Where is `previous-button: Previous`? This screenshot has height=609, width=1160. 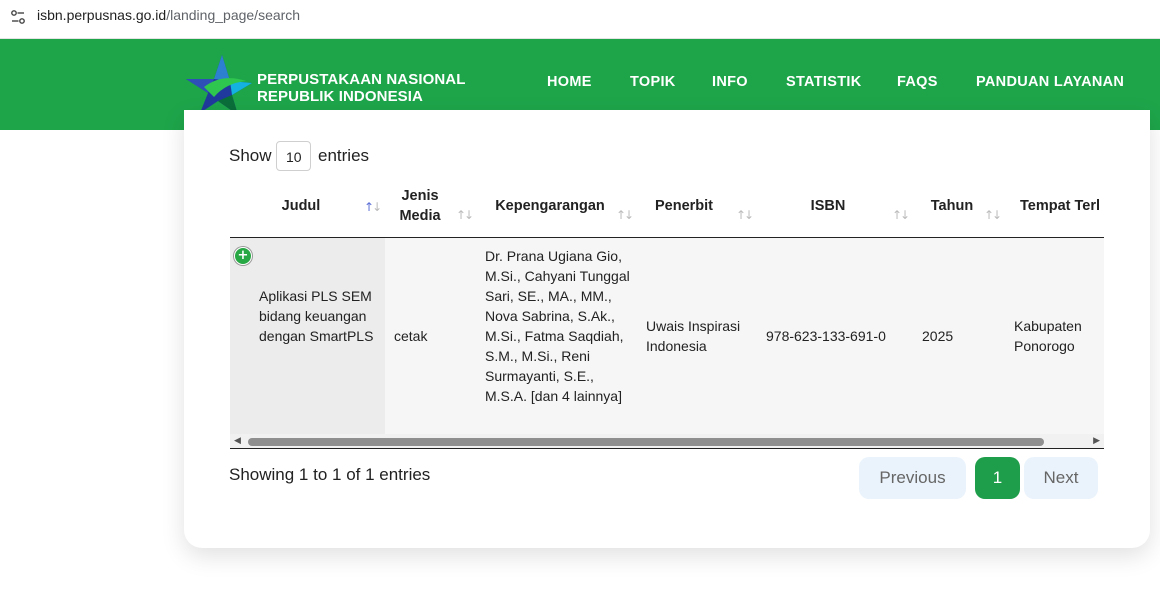 previous-button: Previous is located at coordinates (912, 478).